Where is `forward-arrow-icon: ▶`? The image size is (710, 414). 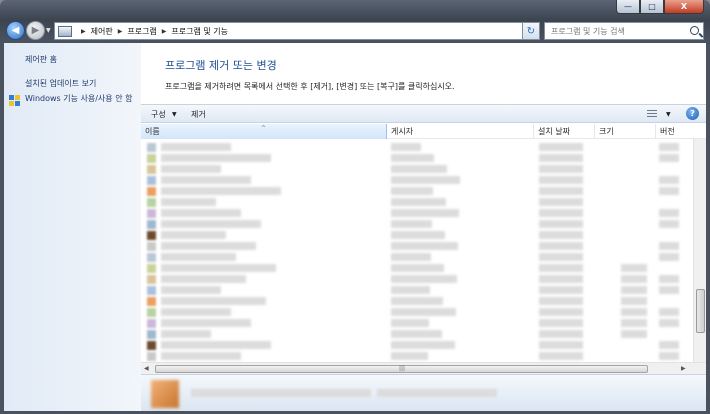
forward-arrow-icon: ▶ is located at coordinates (35, 30).